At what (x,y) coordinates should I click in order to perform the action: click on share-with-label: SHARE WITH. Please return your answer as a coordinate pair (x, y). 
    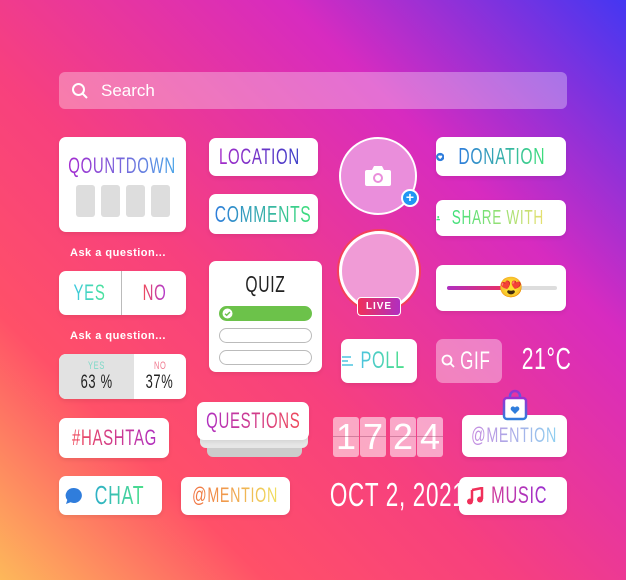
    Looking at the image, I should click on (498, 217).